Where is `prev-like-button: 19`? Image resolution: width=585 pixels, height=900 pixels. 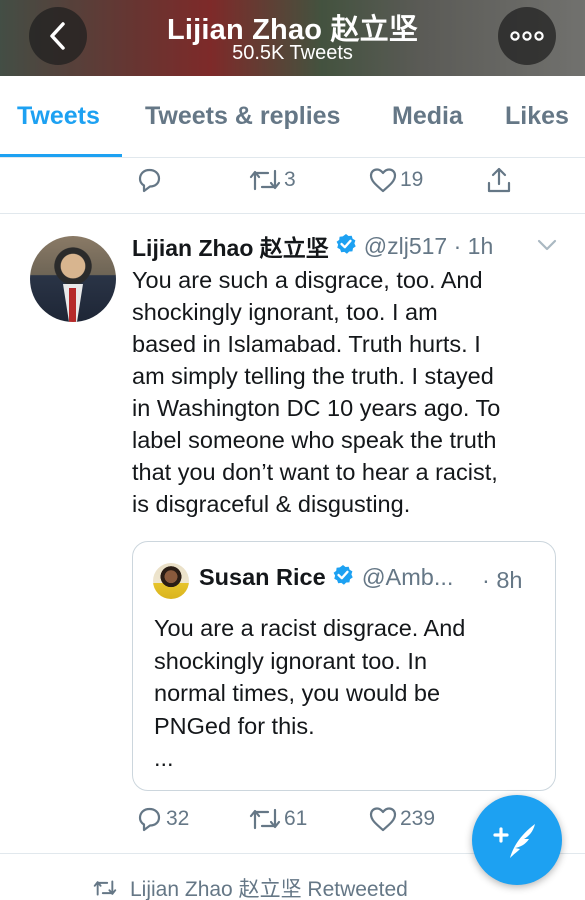
prev-like-button: 19 is located at coordinates (395, 180).